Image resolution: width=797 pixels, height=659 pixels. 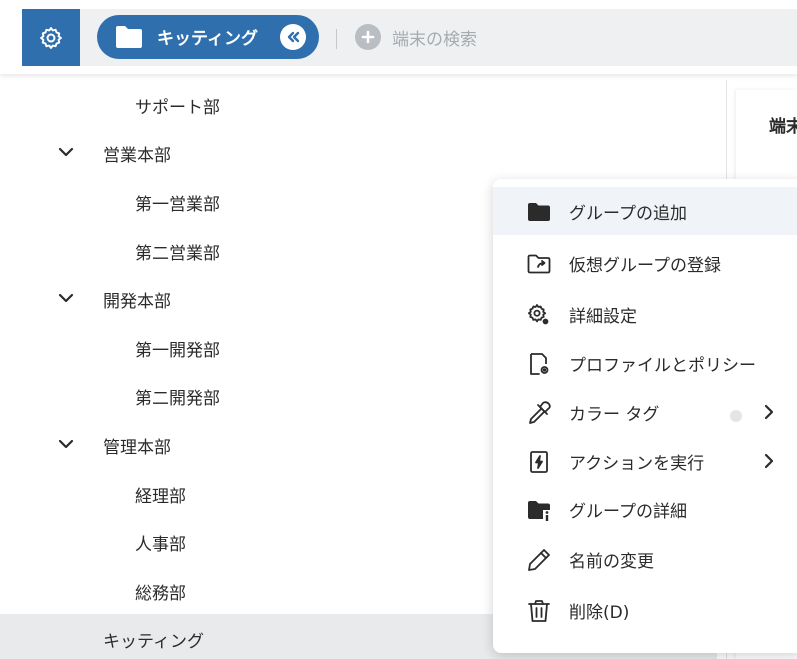 What do you see at coordinates (637, 464) in the screenshot?
I see `menu-item-label: アクションを実行` at bounding box center [637, 464].